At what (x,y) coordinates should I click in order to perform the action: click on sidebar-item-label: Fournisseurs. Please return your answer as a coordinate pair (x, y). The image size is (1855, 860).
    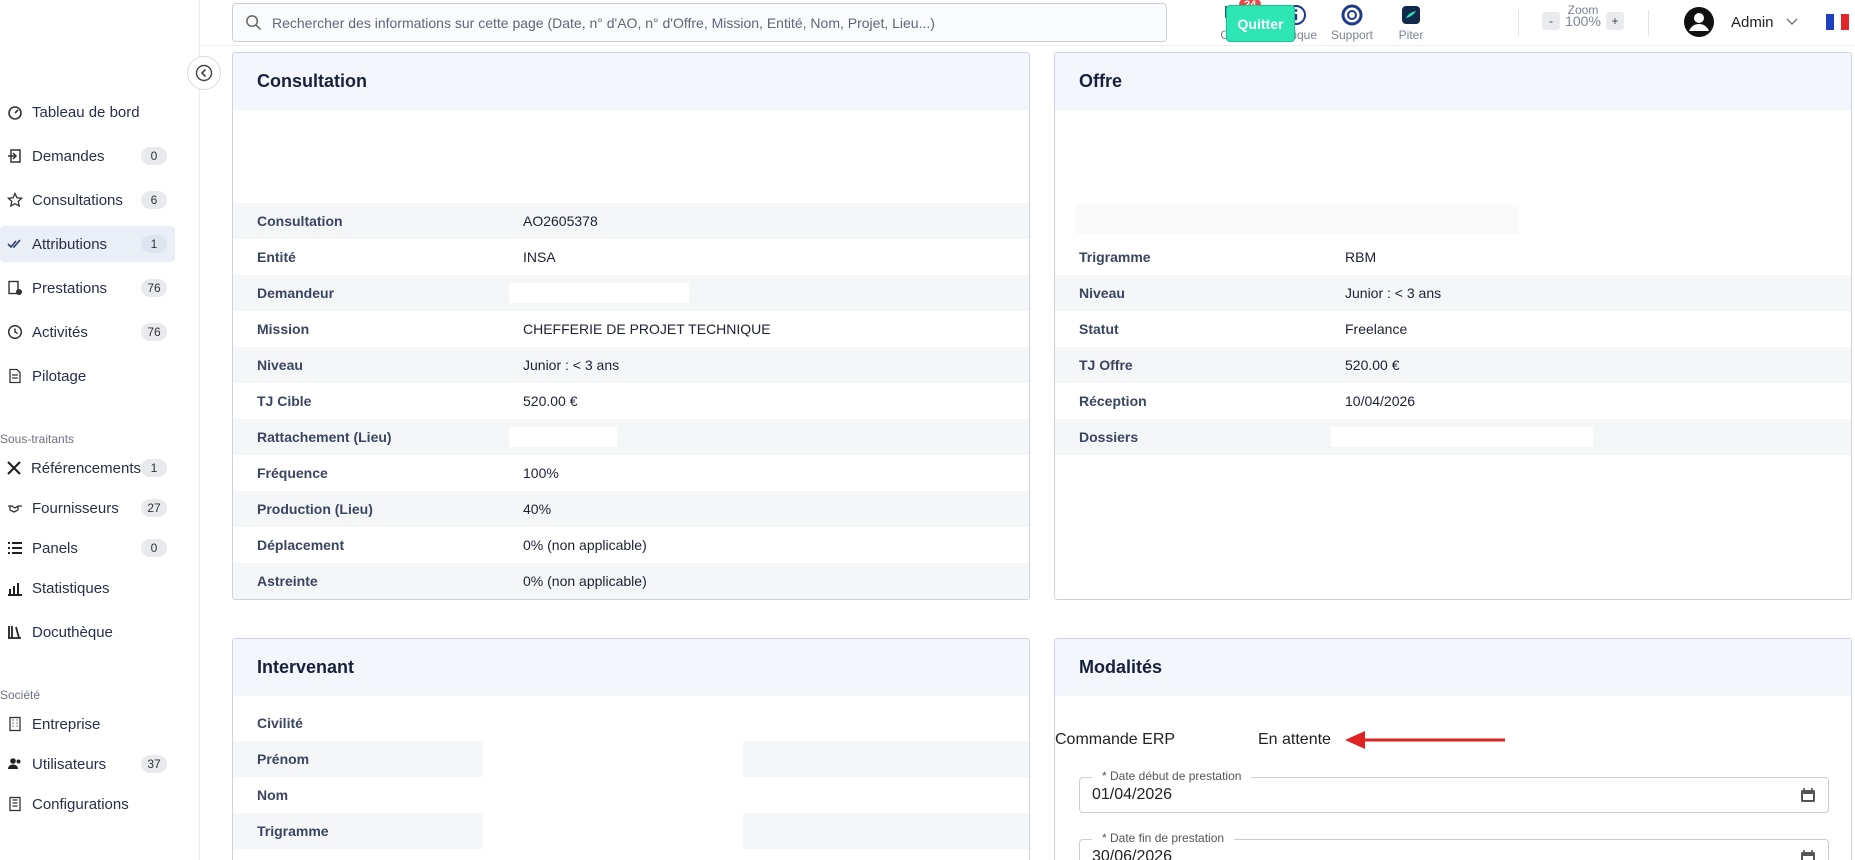
    Looking at the image, I should click on (75, 508).